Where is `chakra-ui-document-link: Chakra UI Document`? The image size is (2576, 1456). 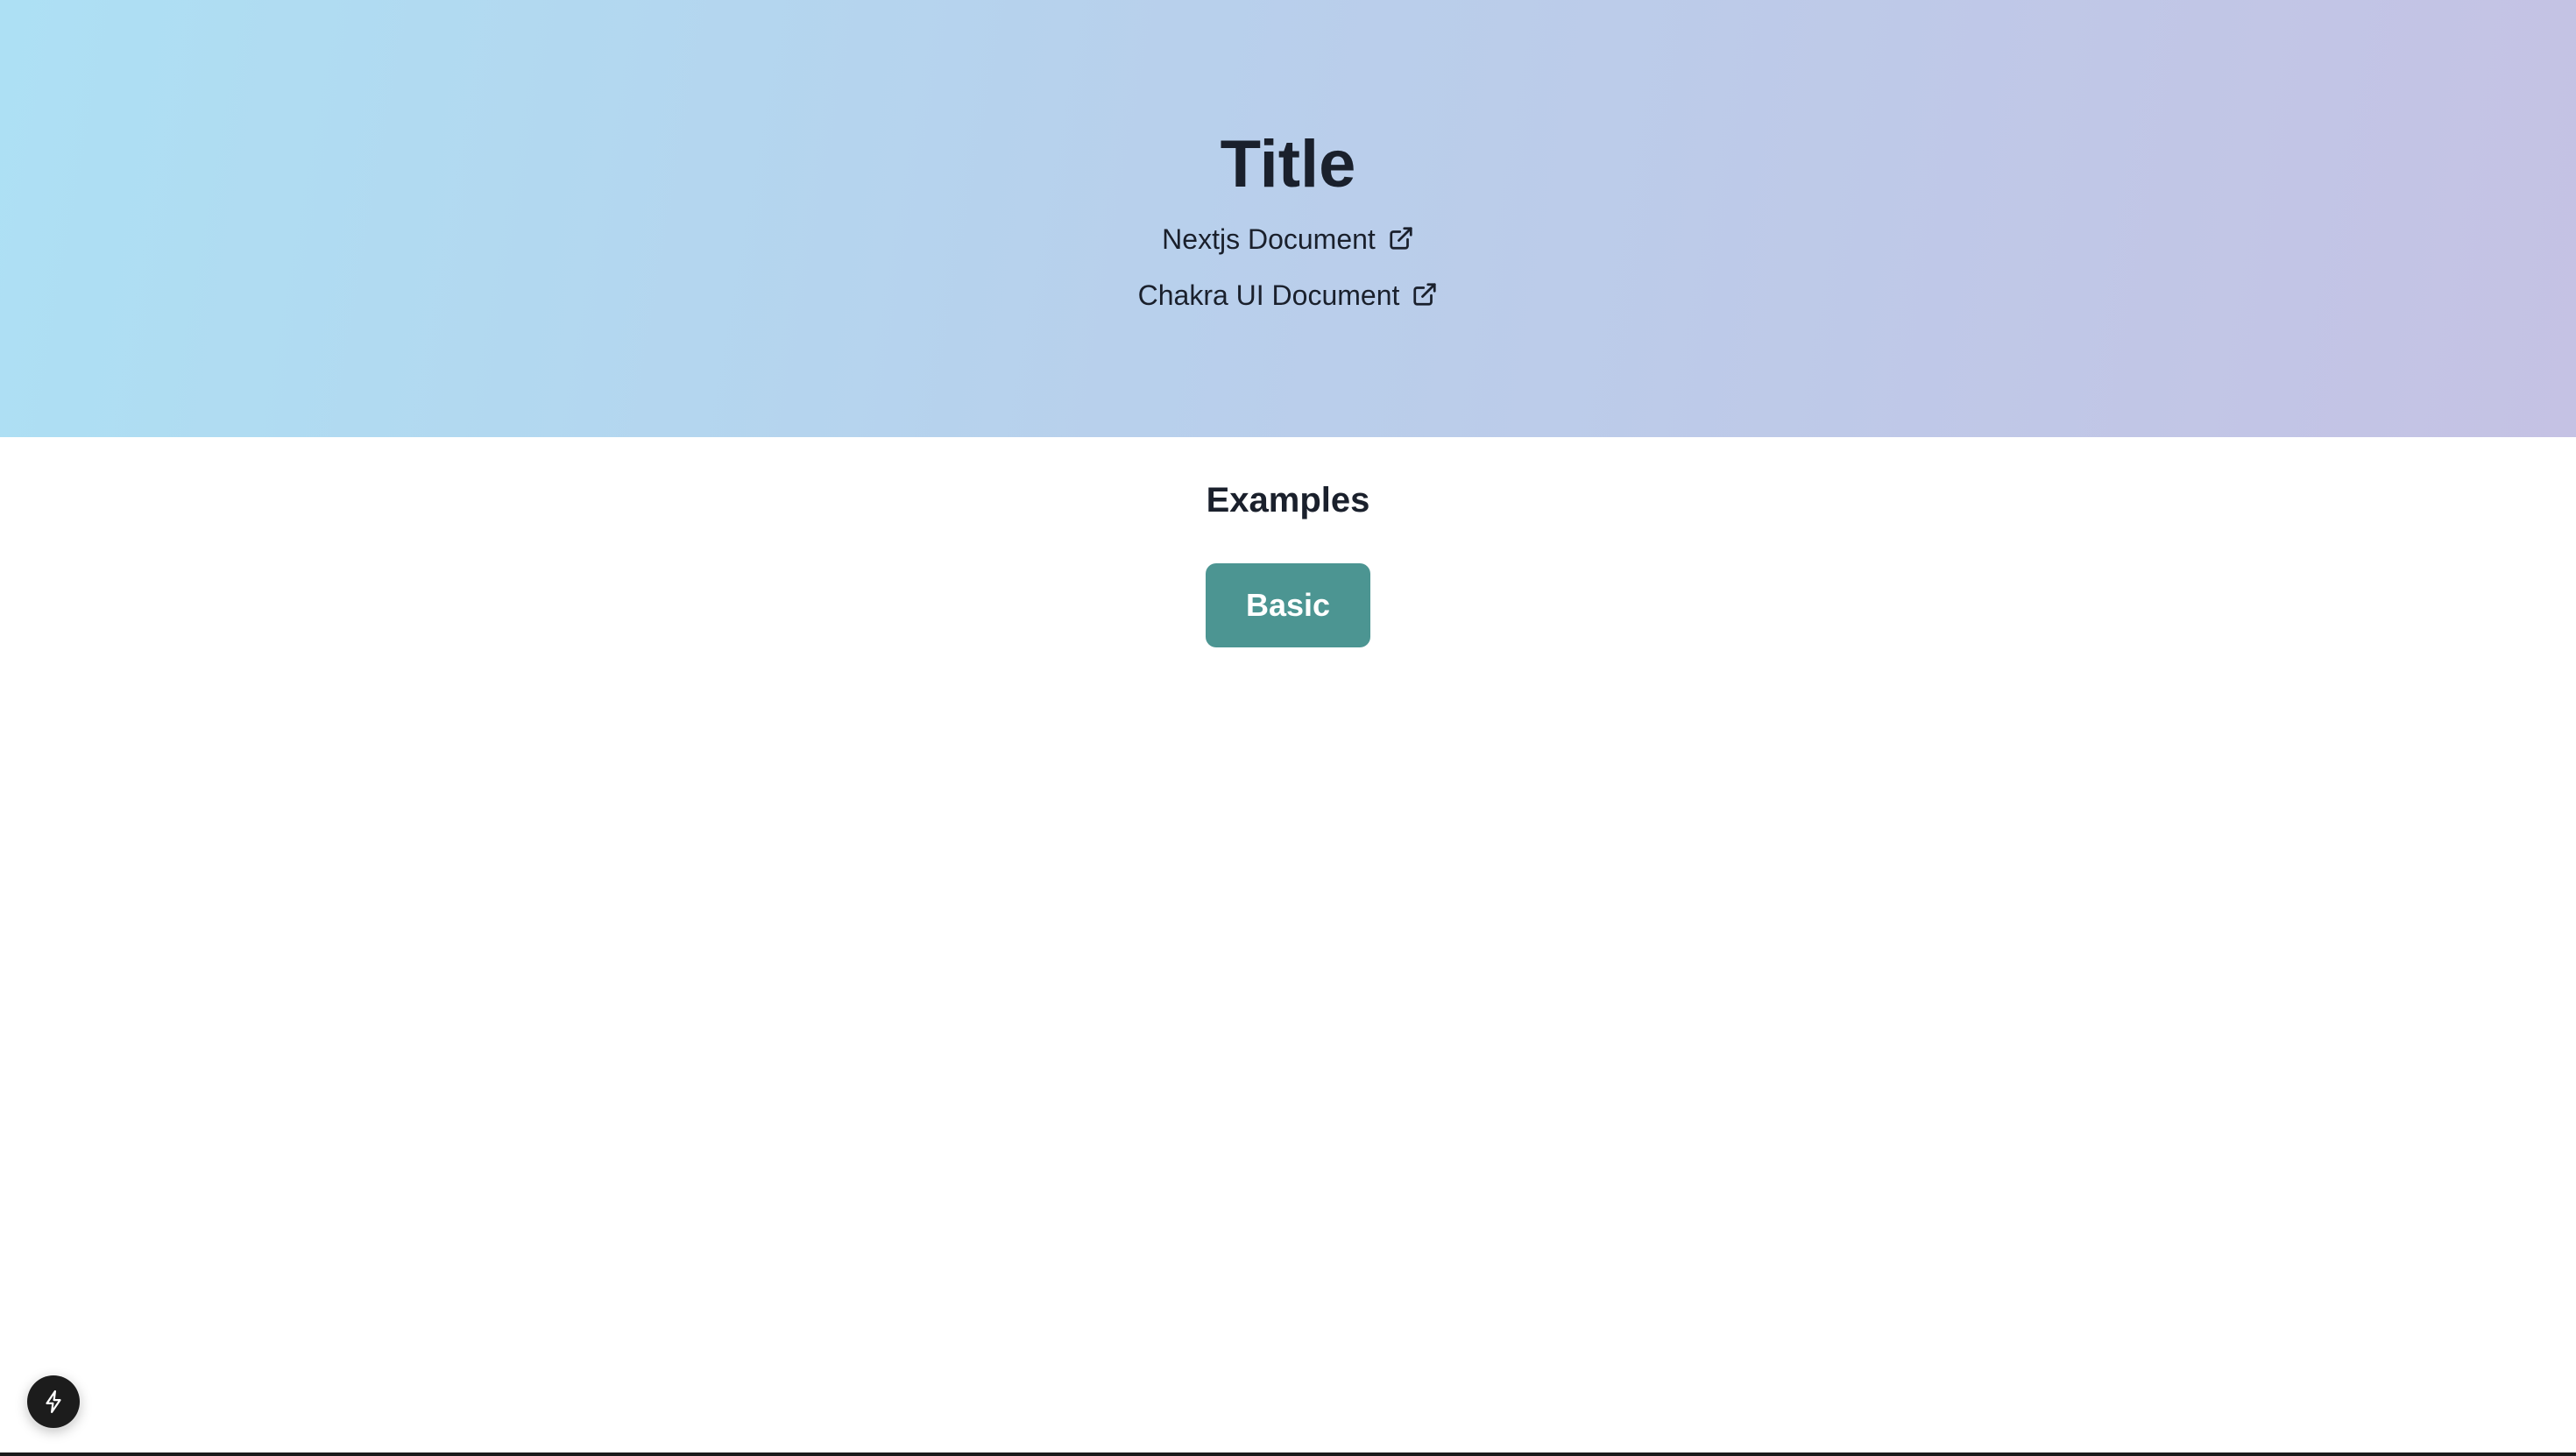
chakra-ui-document-link: Chakra UI Document is located at coordinates (1288, 294).